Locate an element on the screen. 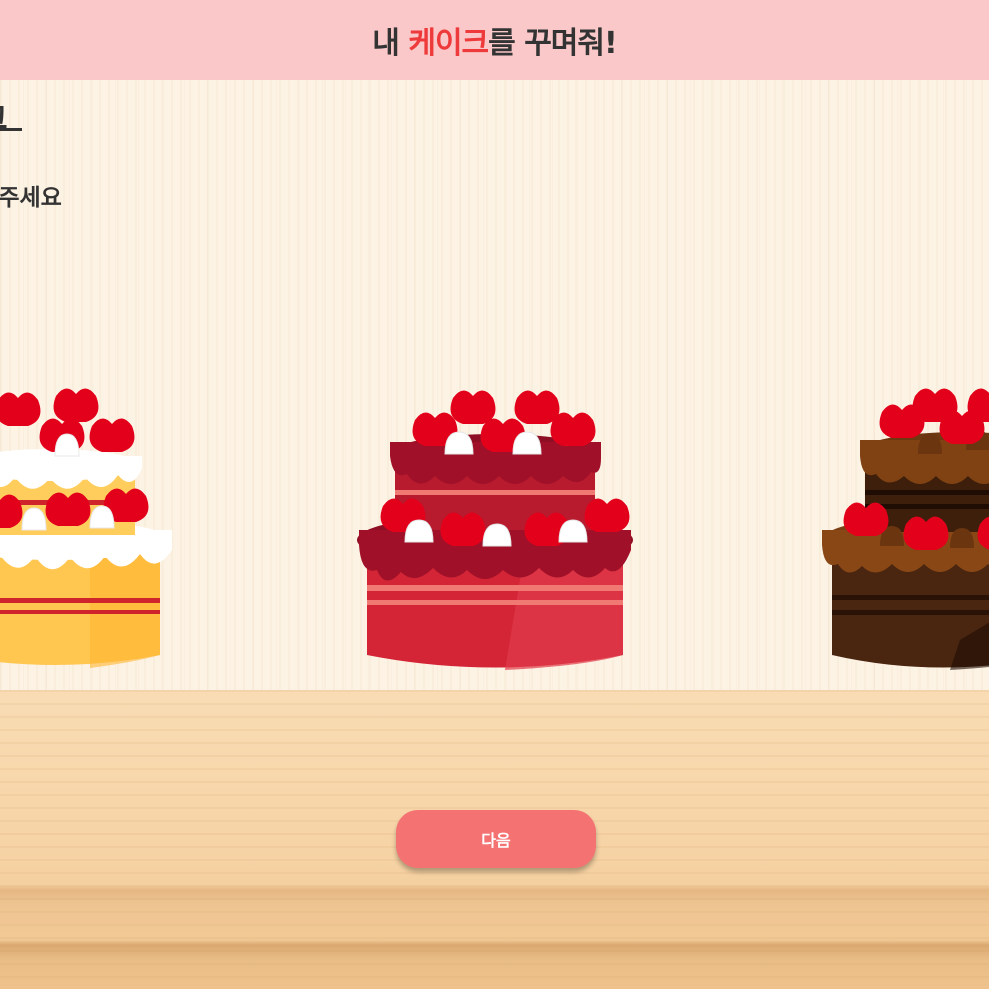  cake-option-chocolate is located at coordinates (904, 530).